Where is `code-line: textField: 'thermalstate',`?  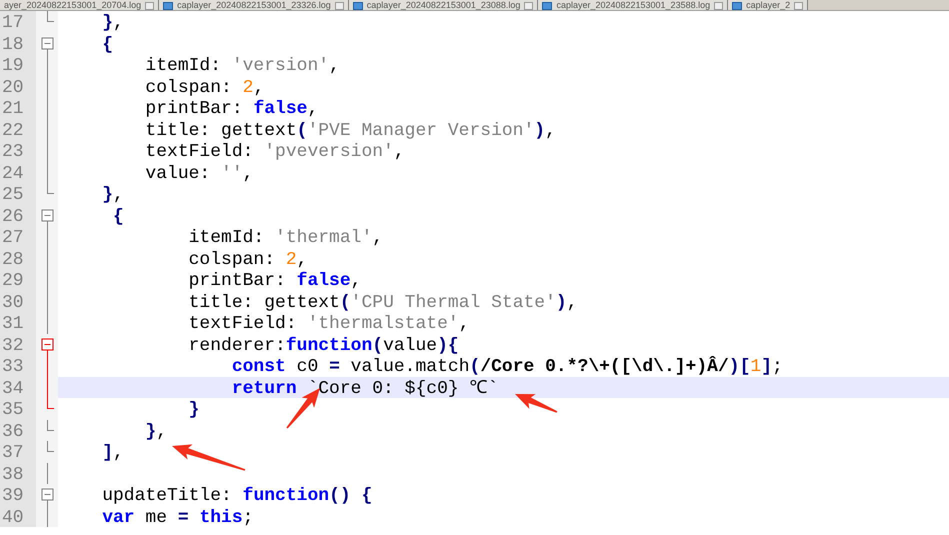
code-line: textField: 'thermalstate', is located at coordinates (329, 324).